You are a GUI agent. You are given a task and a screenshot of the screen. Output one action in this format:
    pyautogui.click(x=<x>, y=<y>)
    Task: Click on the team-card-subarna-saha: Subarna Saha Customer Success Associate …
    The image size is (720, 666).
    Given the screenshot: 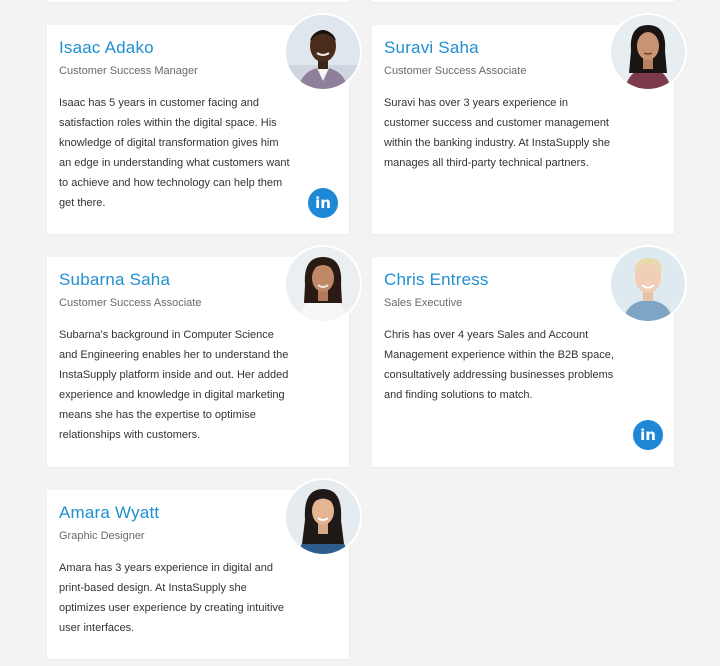 What is the action you would take?
    pyautogui.click(x=203, y=357)
    